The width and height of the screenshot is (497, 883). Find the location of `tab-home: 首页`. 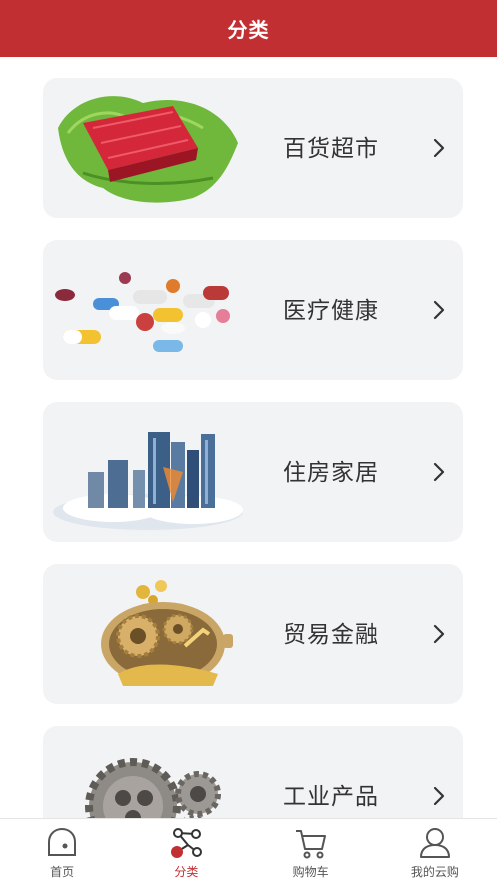

tab-home: 首页 is located at coordinates (62, 851).